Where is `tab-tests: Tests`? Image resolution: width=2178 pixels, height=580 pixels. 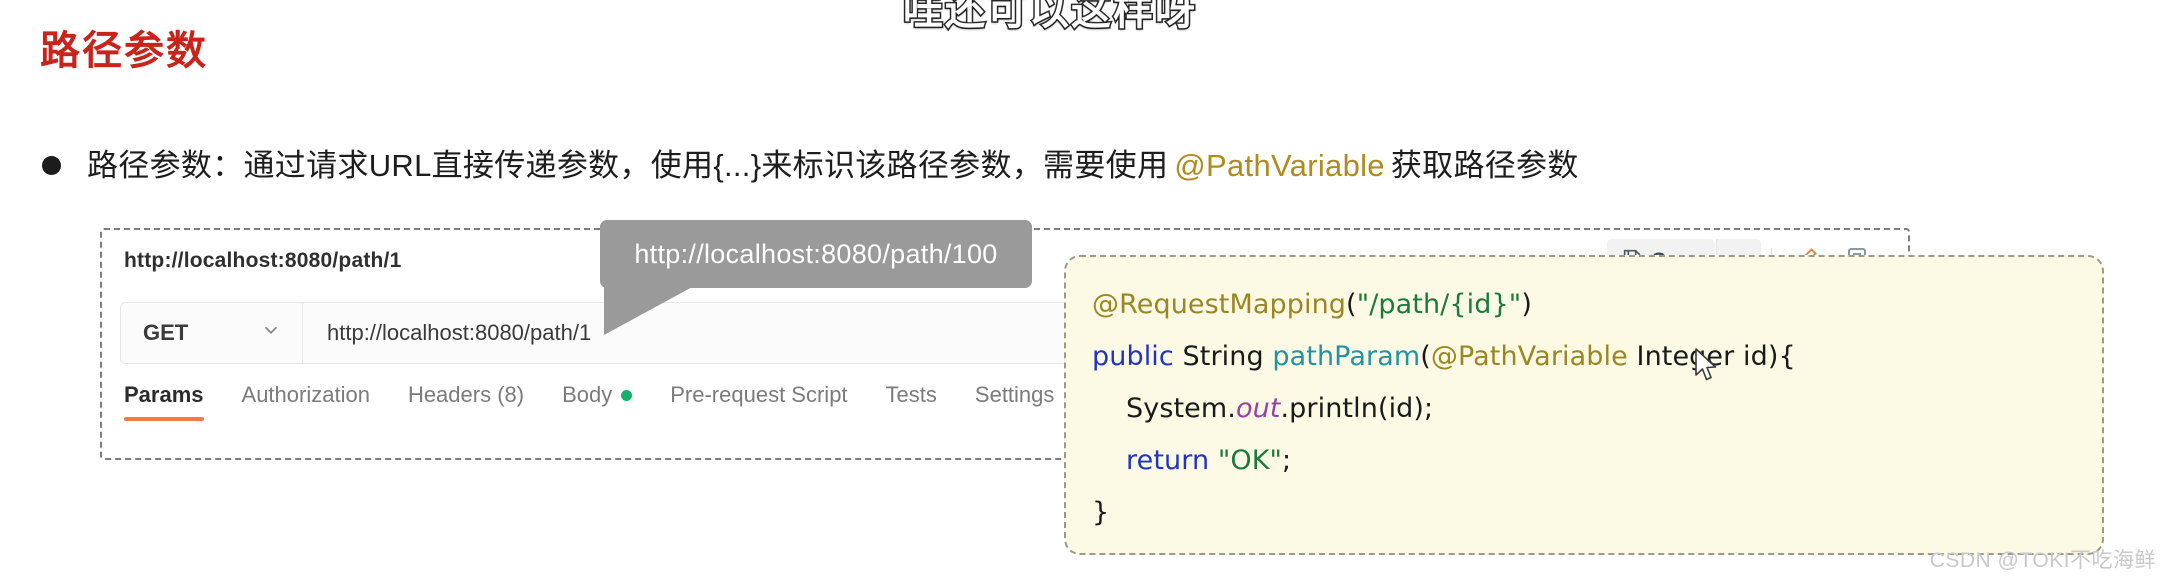
tab-tests: Tests is located at coordinates (911, 401).